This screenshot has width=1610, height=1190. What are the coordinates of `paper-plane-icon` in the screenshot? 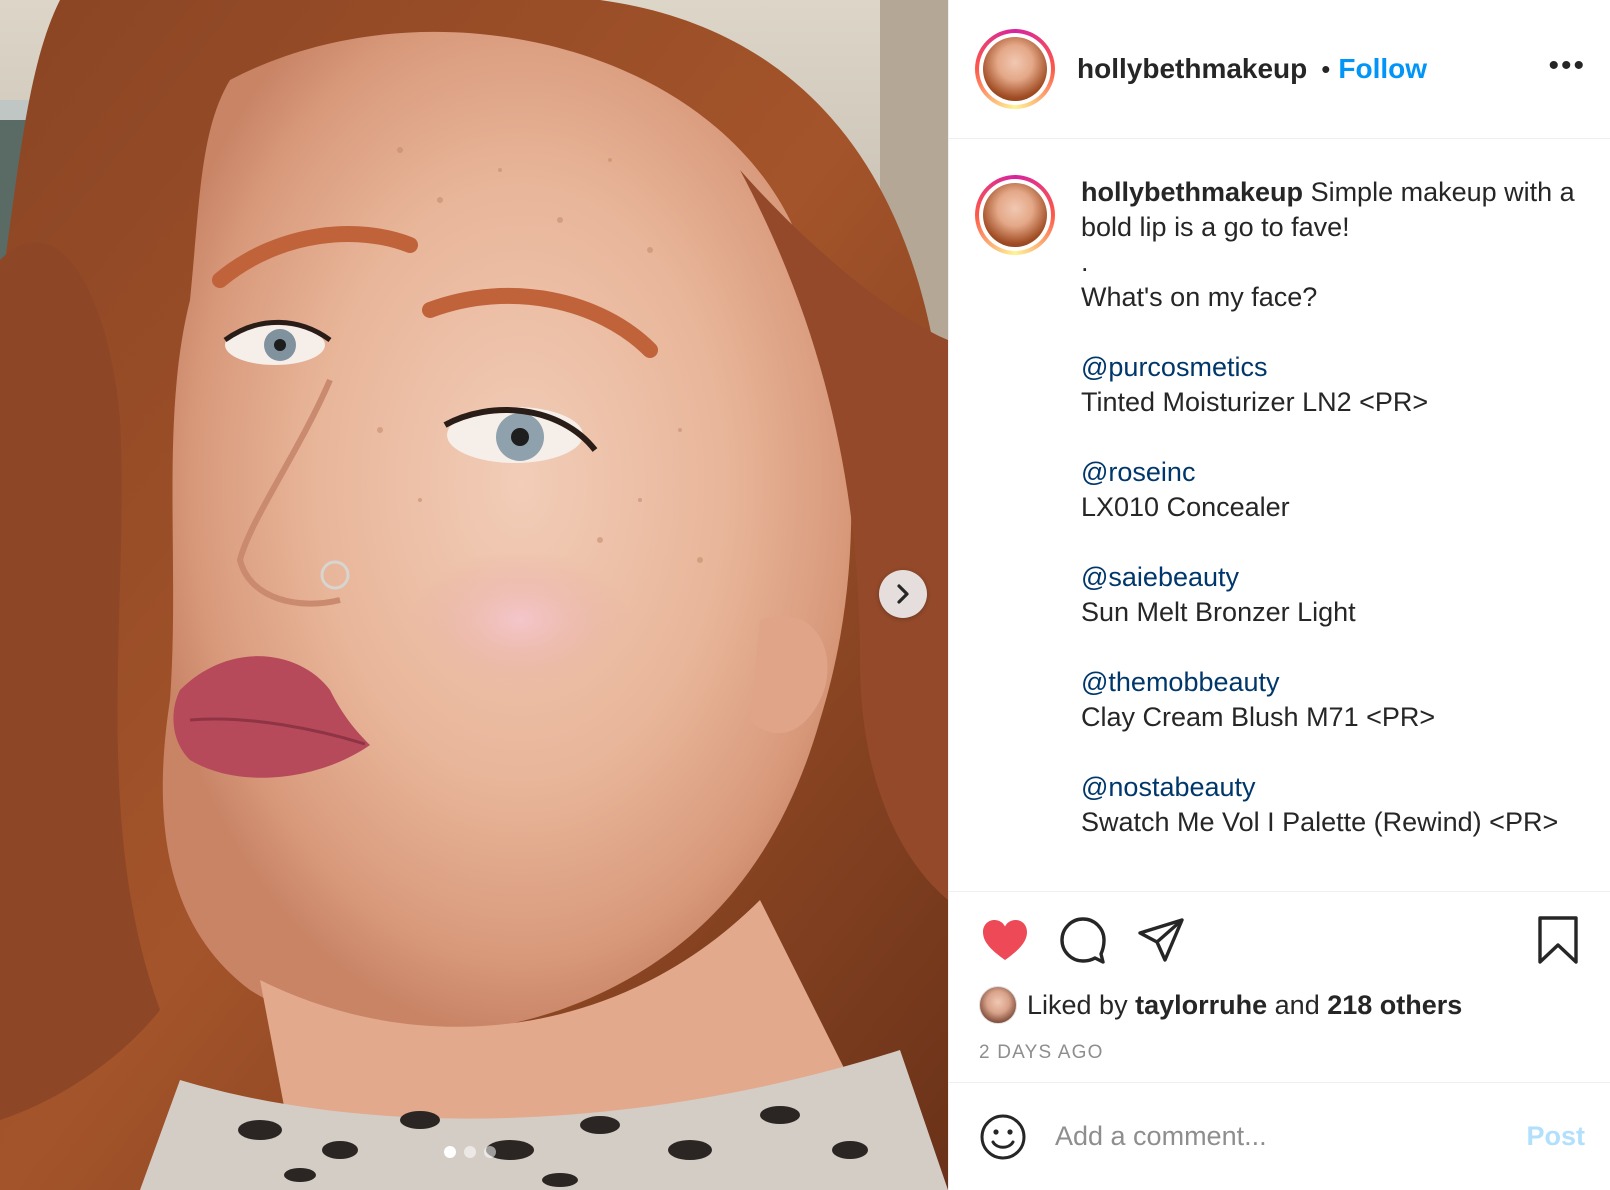 It's located at (1161, 940).